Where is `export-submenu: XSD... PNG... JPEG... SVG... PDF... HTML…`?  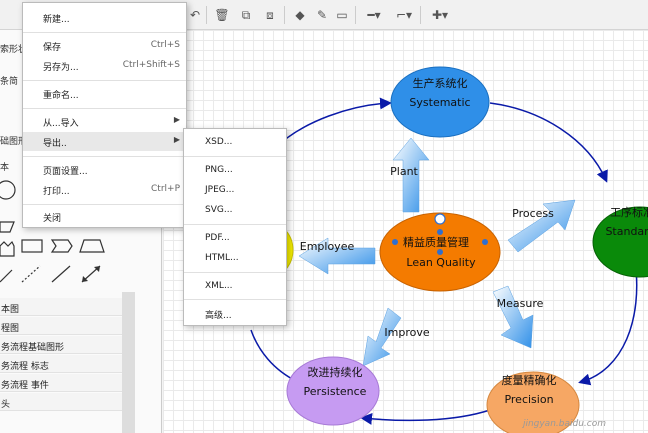
export-submenu: XSD... PNG... JPEG... SVG... PDF... HTML… is located at coordinates (235, 227).